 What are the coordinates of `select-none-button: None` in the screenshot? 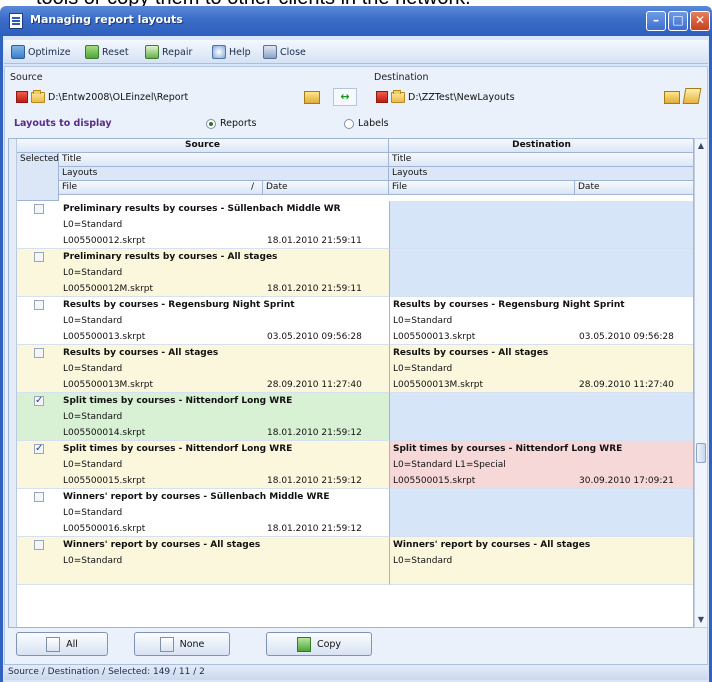 It's located at (182, 644).